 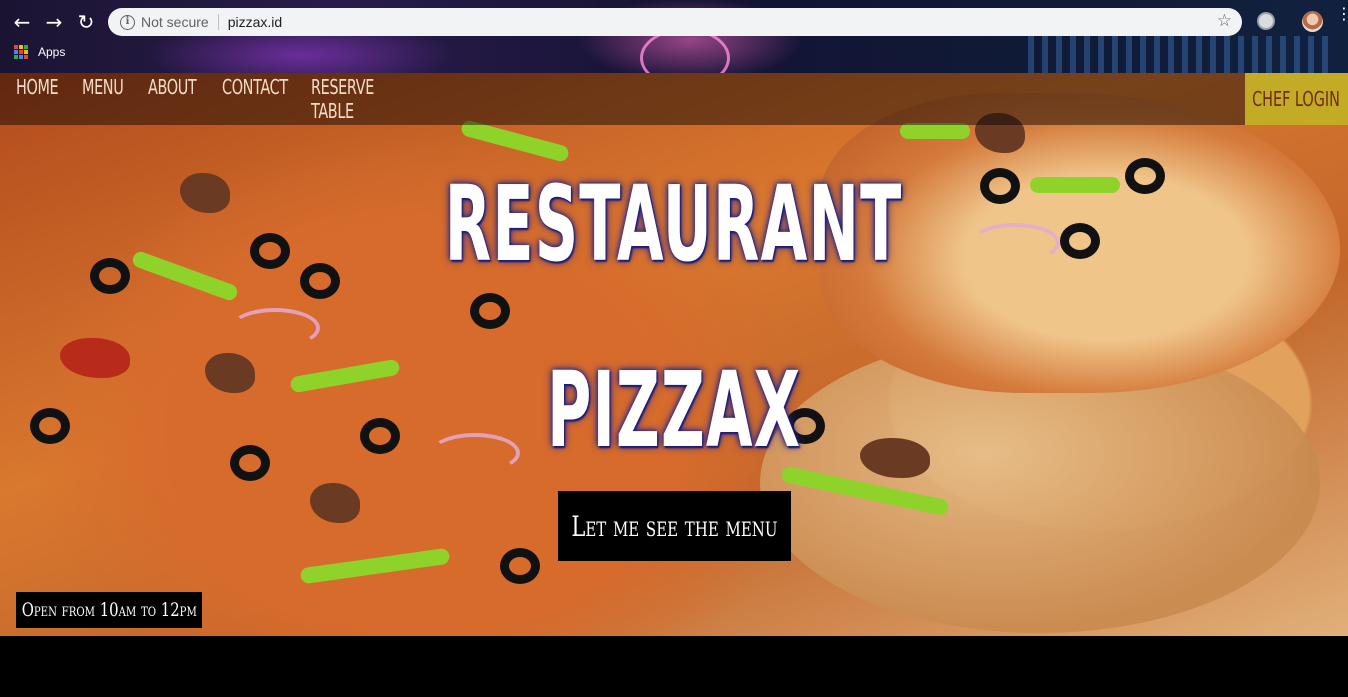 I want to click on reload-icon: ↻, so click(x=86, y=22).